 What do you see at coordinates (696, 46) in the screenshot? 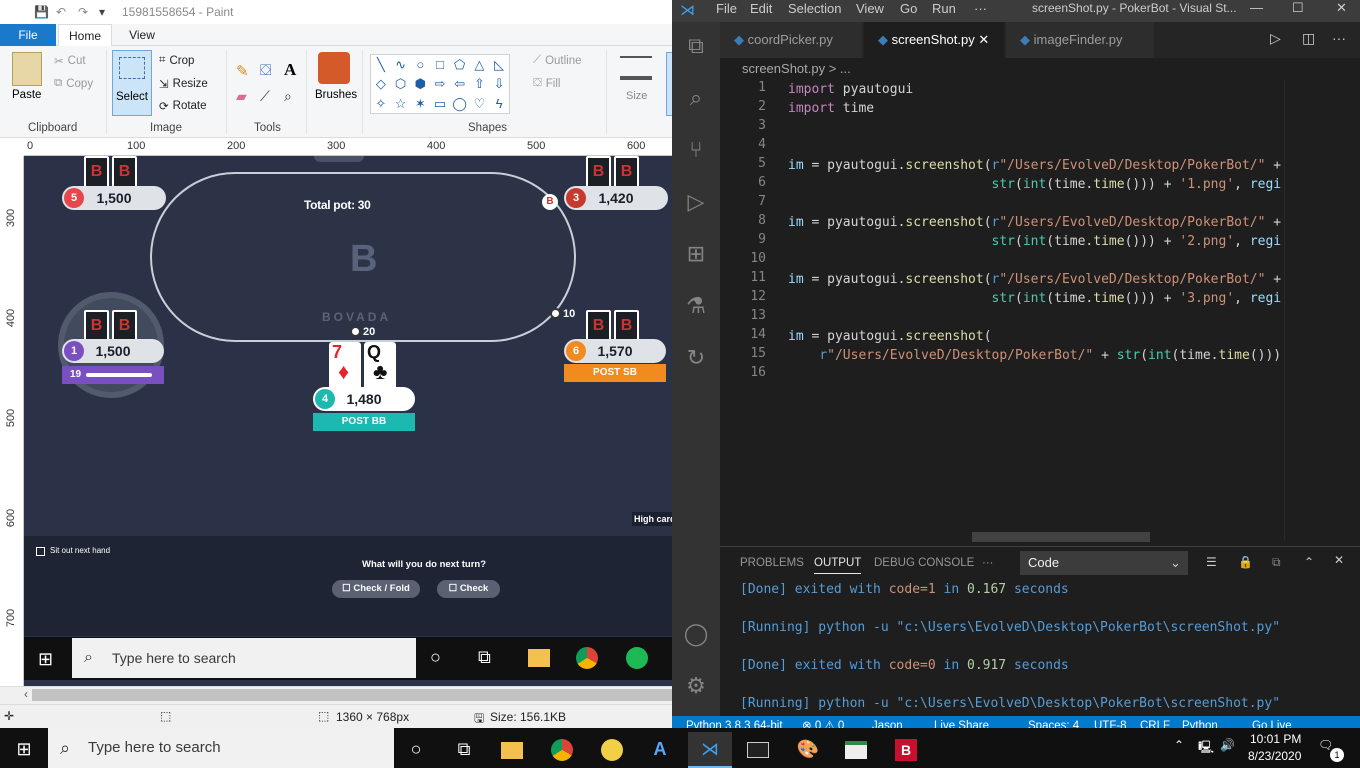
I see `explorer-icon: ⧉` at bounding box center [696, 46].